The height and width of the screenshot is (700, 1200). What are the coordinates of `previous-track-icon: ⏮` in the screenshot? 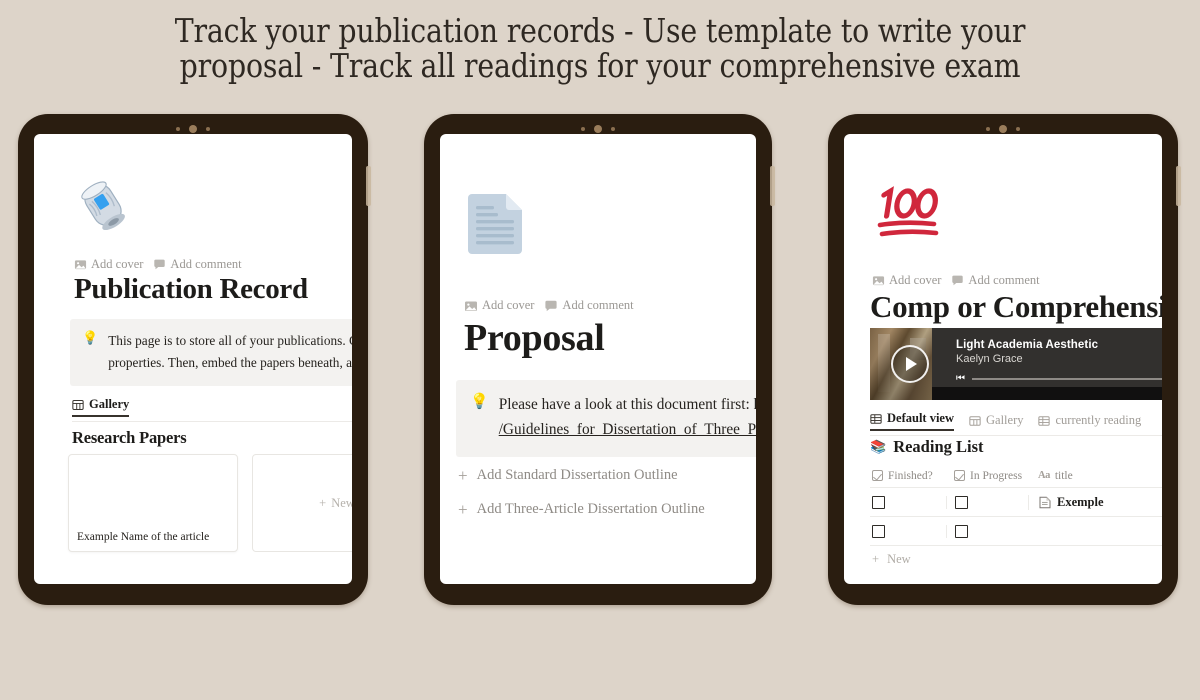 It's located at (960, 379).